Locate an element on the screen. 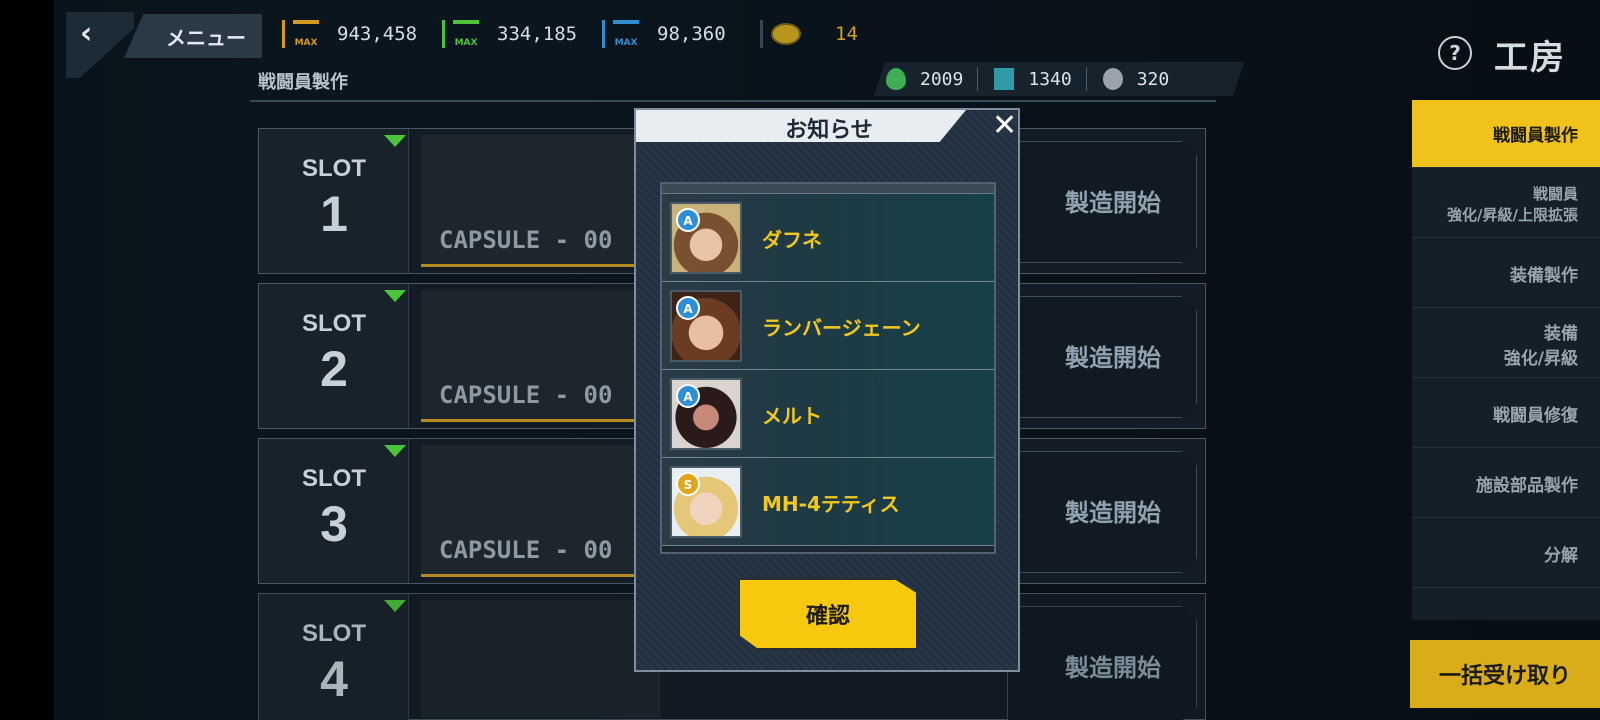 The image size is (1600, 720). materials-bar: 2009 1340 320 is located at coordinates (1059, 79).